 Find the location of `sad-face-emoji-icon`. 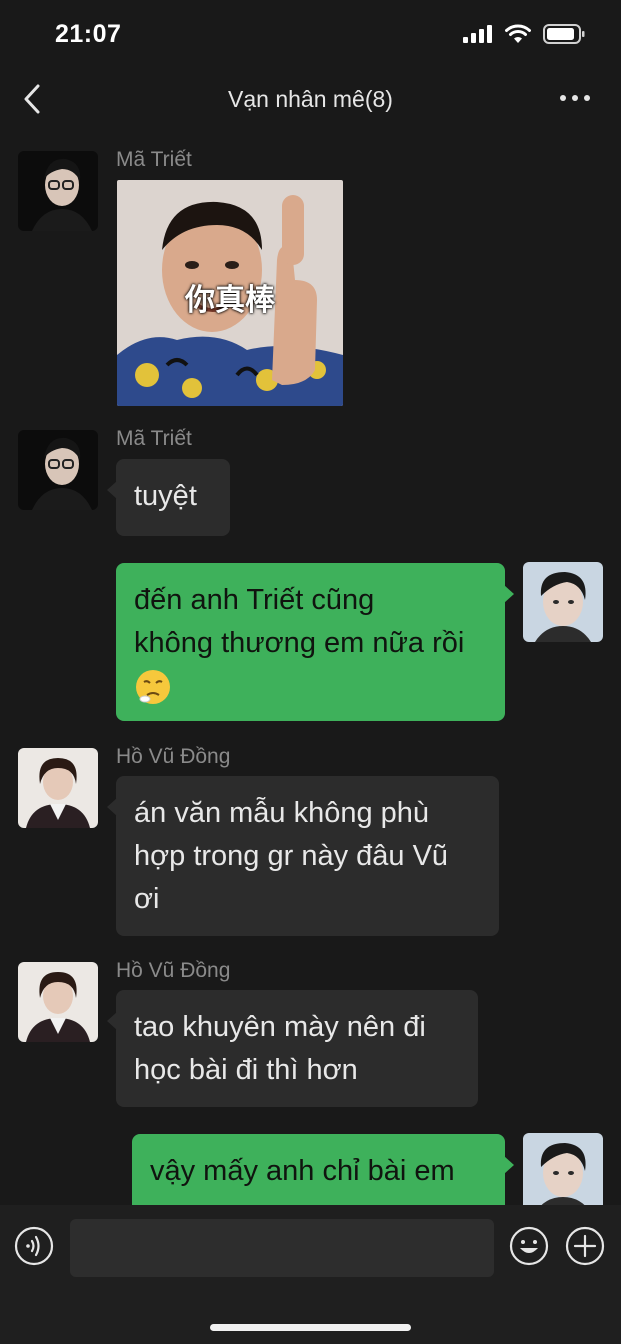

sad-face-emoji-icon is located at coordinates (153, 687).